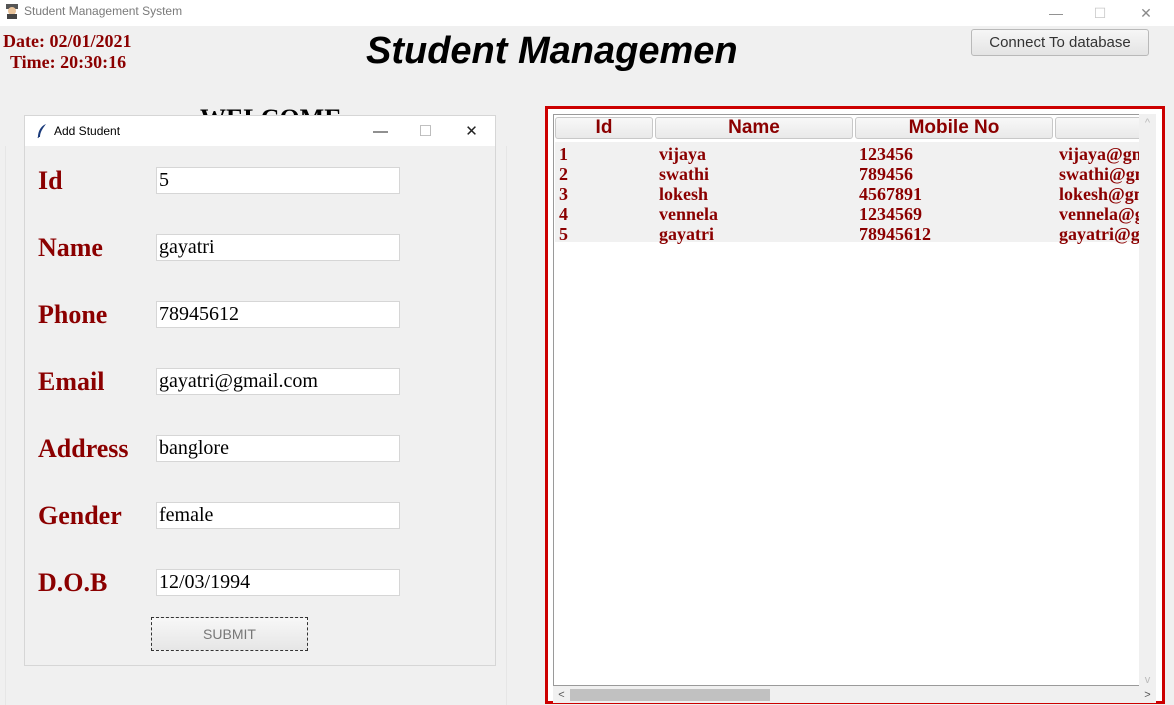  I want to click on gender-label: Gender, so click(80, 515).